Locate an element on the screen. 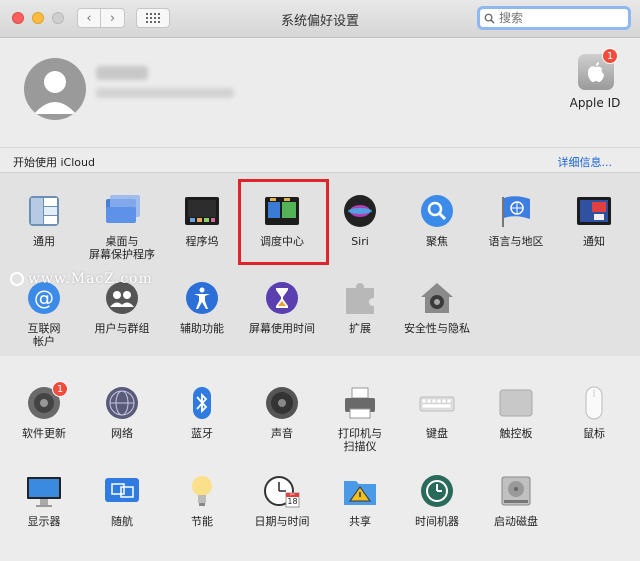 This screenshot has height=561, width=640. hourglass-icon is located at coordinates (282, 298).